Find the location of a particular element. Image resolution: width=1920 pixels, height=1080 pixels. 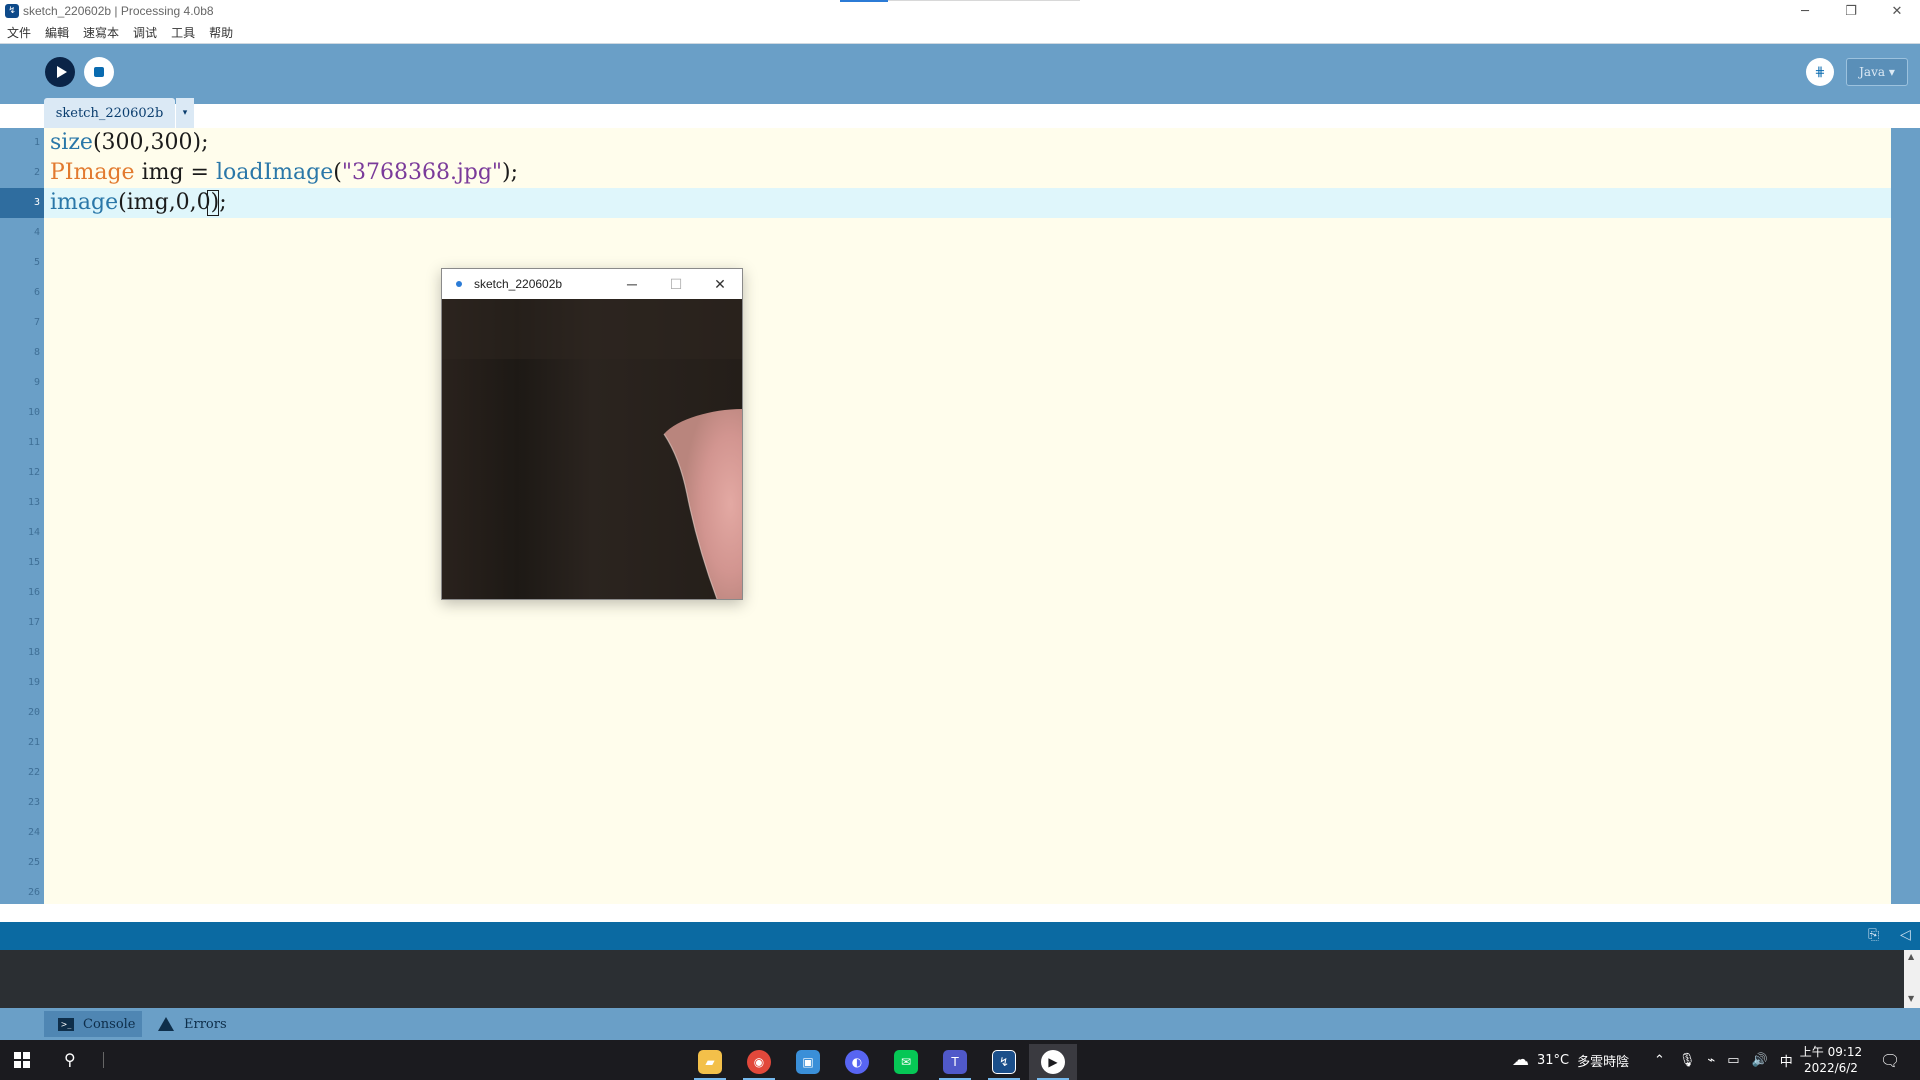

window-controls: ─ ❐ ✕ is located at coordinates (1851, 11).